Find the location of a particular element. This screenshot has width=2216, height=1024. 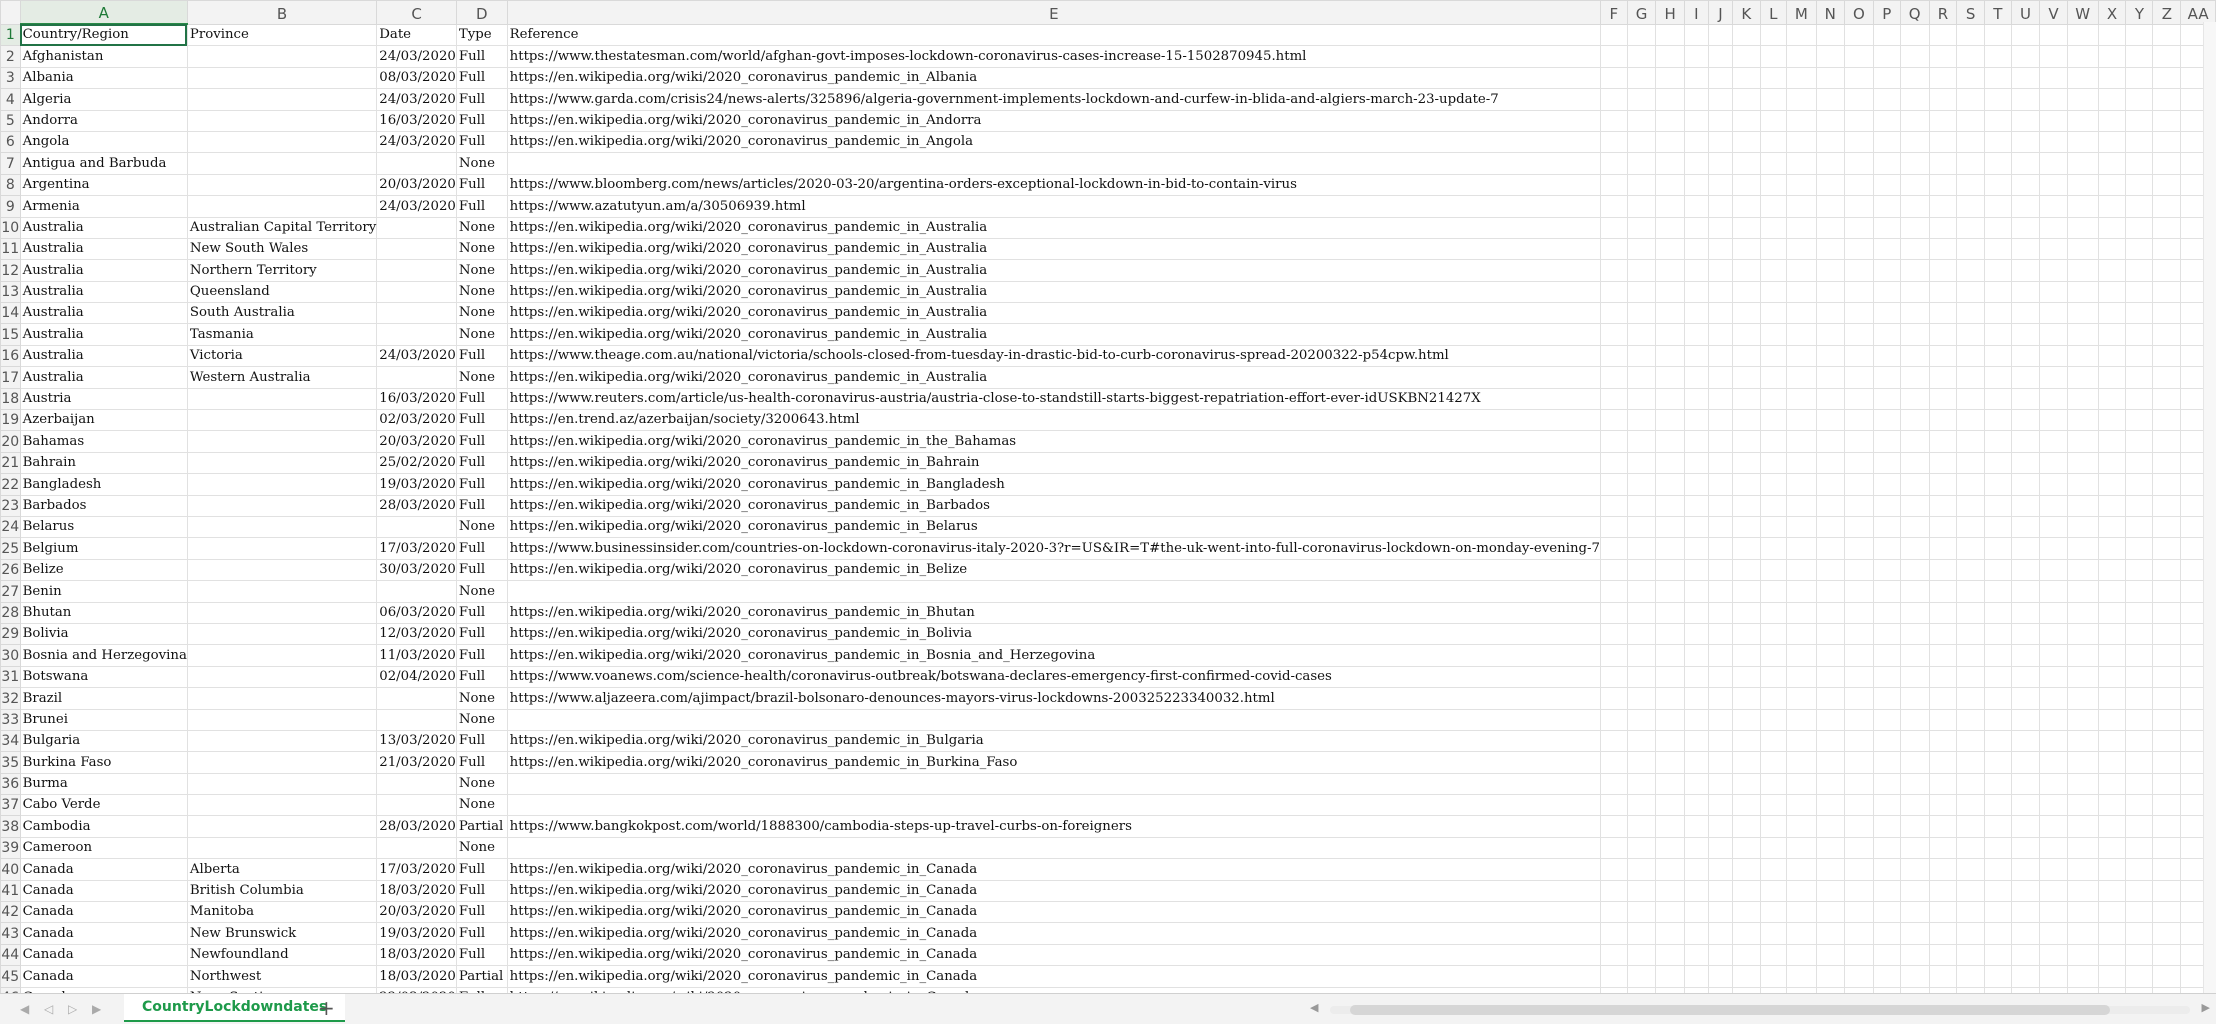

cell: 18/03/2020 is located at coordinates (416, 891).